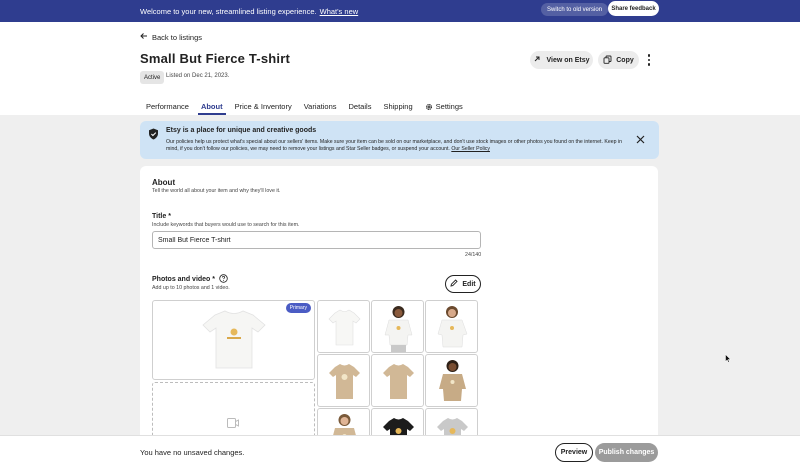 This screenshot has width=800, height=465. I want to click on whats-new-link: What's new, so click(339, 11).